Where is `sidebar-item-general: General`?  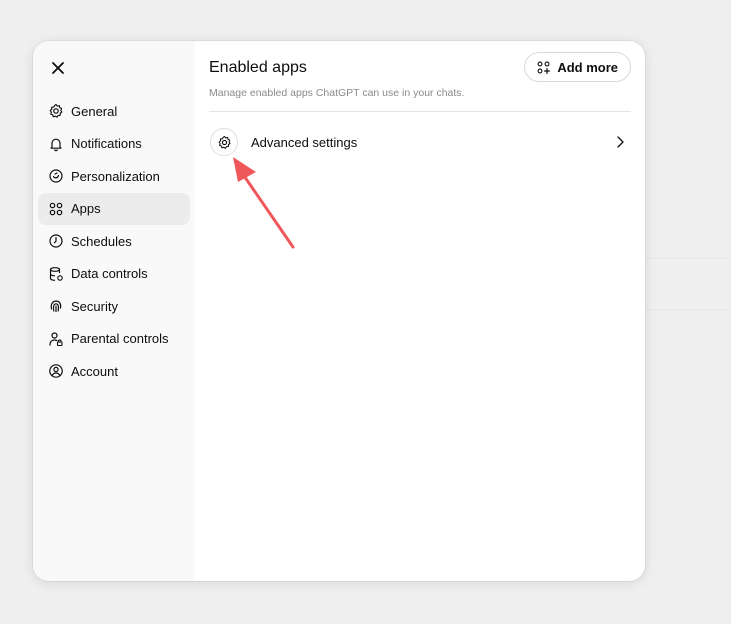
sidebar-item-general: General is located at coordinates (114, 111).